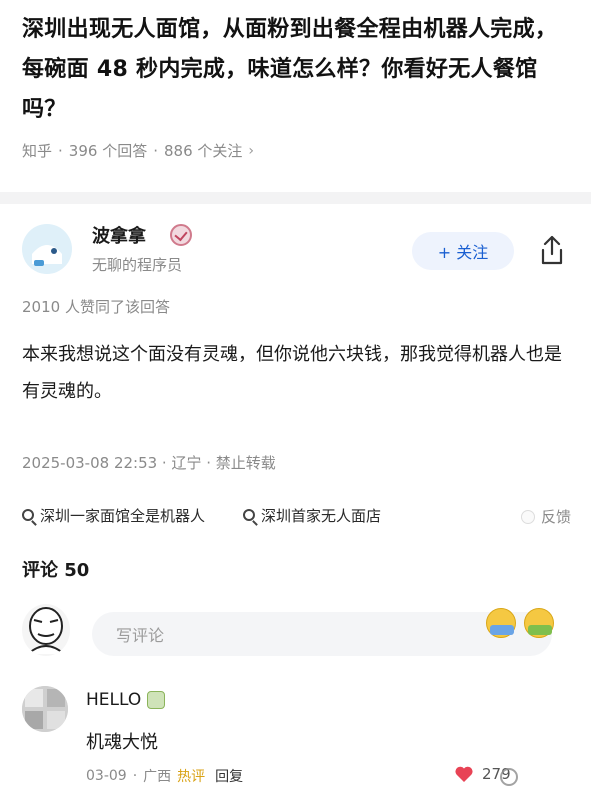 The height and width of the screenshot is (800, 591). What do you see at coordinates (539, 623) in the screenshot?
I see `emoji-agree-icon` at bounding box center [539, 623].